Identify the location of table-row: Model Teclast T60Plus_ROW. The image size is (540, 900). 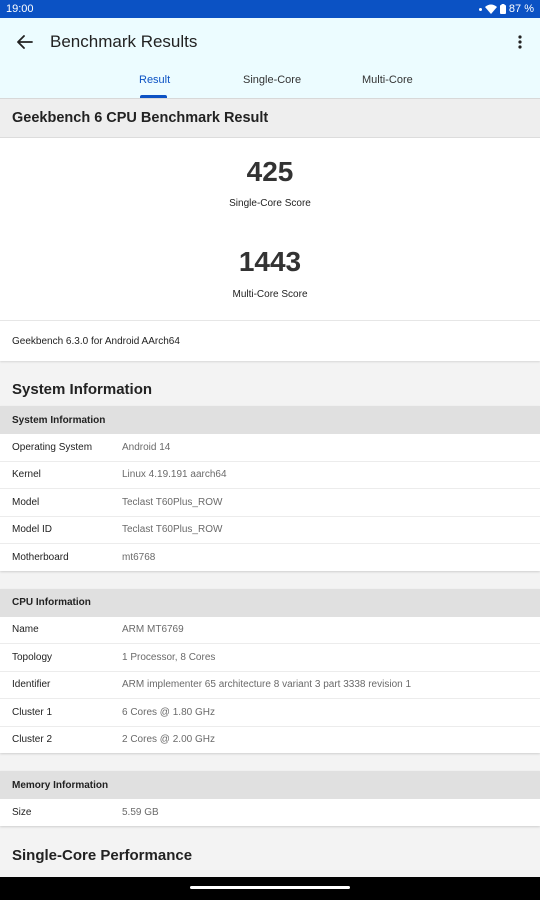
(270, 503).